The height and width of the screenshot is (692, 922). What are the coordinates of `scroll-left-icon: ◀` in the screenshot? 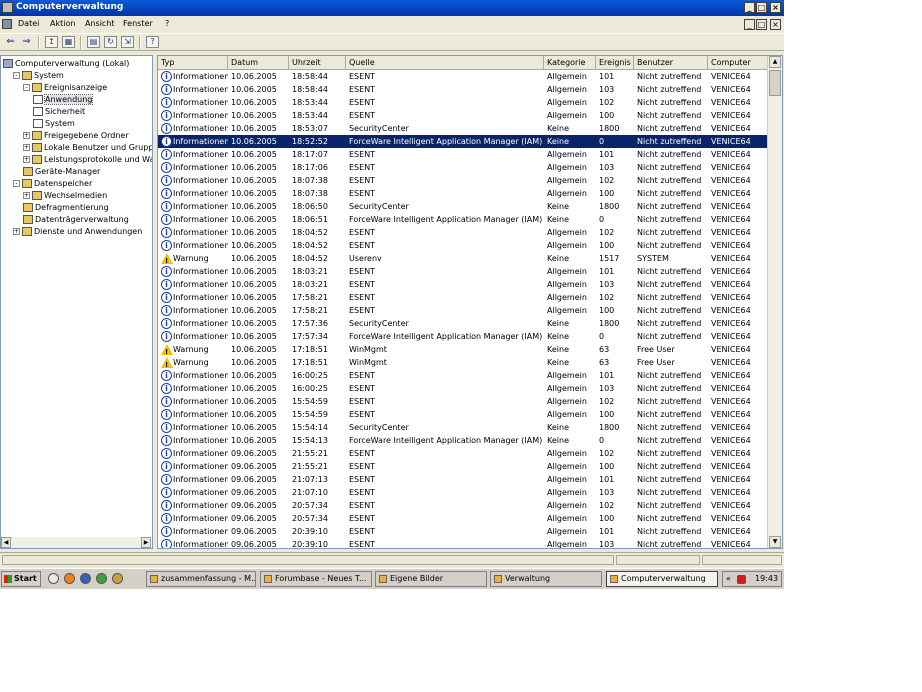 It's located at (6, 542).